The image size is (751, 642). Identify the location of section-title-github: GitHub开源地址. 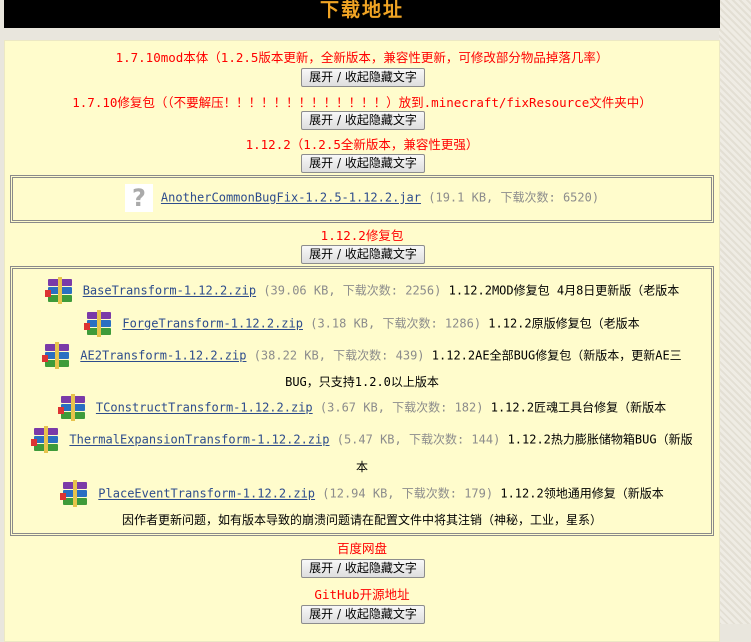
(362, 594).